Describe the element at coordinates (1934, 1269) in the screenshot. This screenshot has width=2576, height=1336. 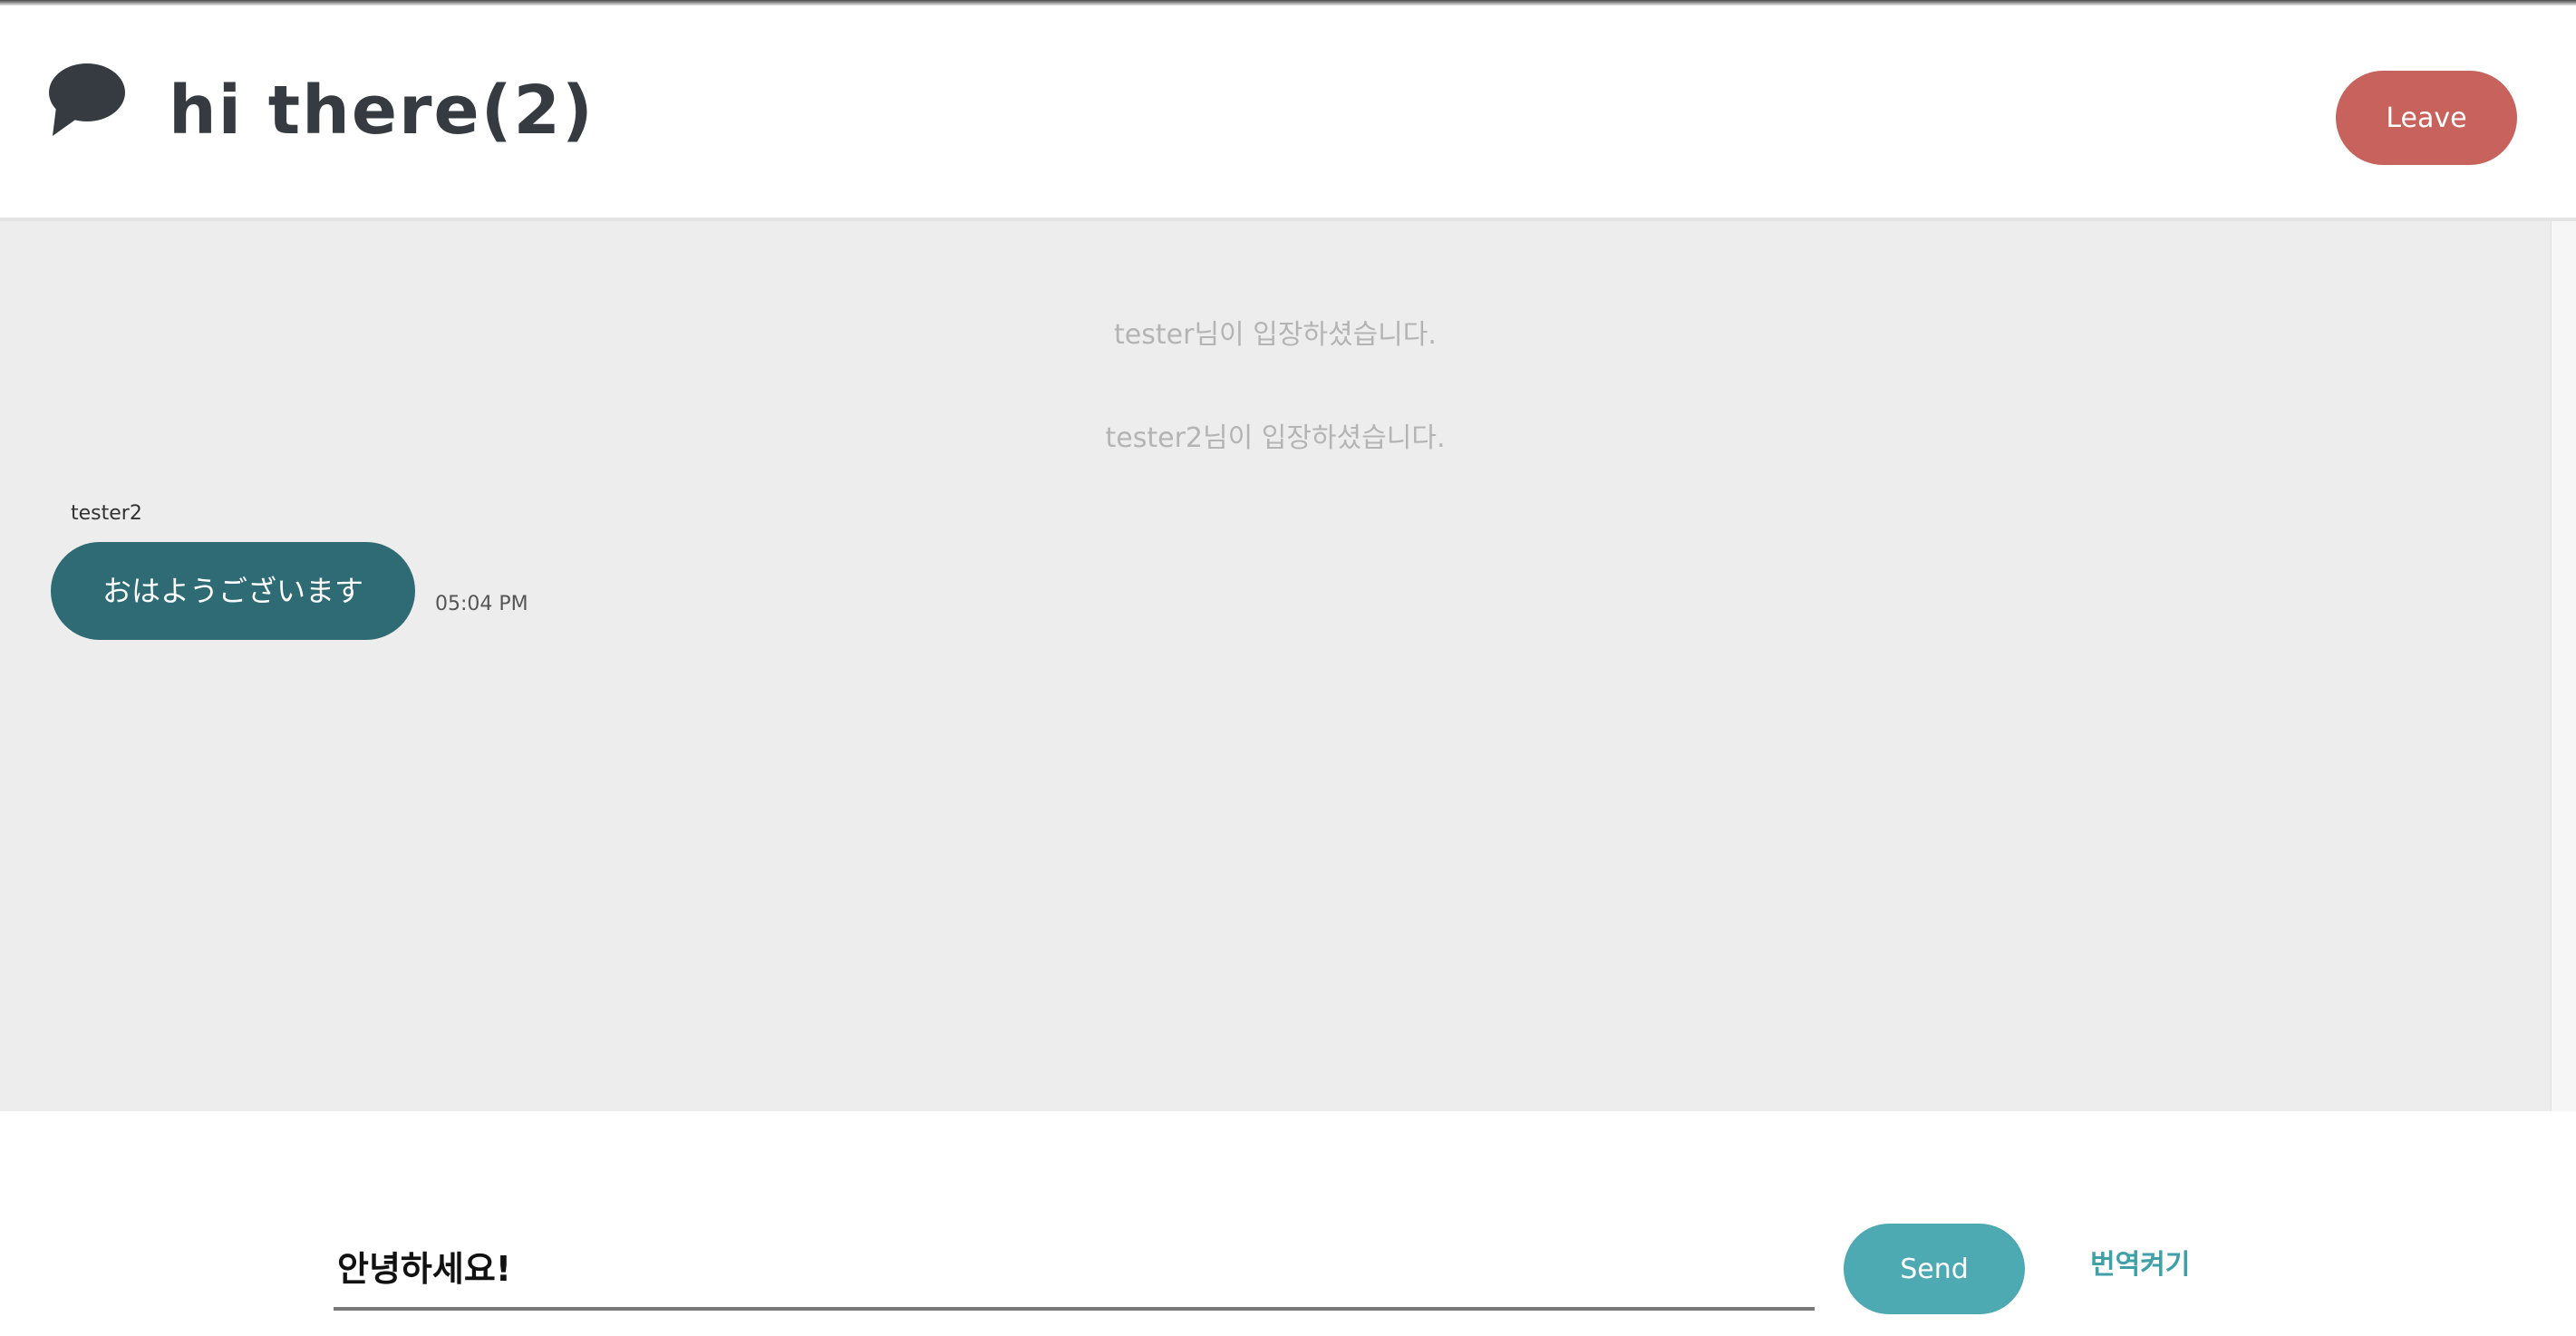
I see `send-button: Send` at that location.